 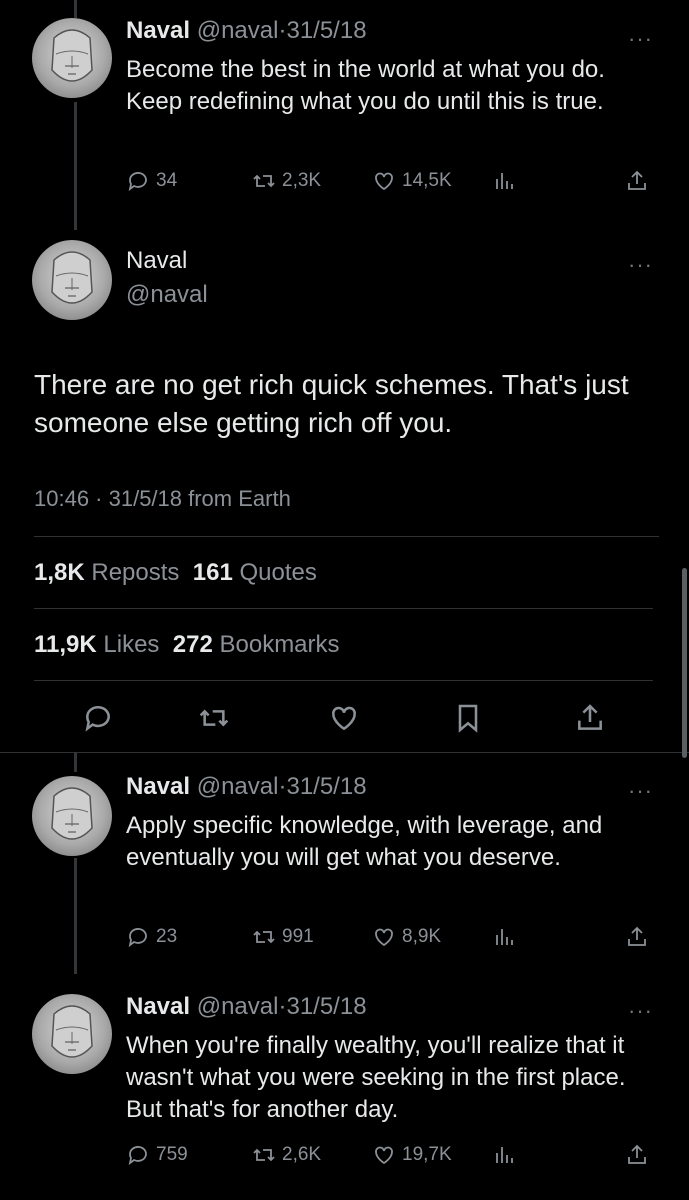 I want to click on repost-quote-stats: 1,8K Reposts 161 Quotes, so click(x=175, y=573).